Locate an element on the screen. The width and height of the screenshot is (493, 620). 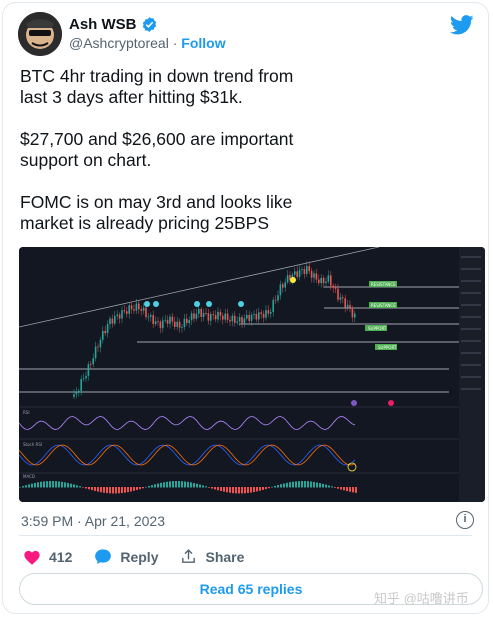
reply-button: Reply is located at coordinates (126, 556).